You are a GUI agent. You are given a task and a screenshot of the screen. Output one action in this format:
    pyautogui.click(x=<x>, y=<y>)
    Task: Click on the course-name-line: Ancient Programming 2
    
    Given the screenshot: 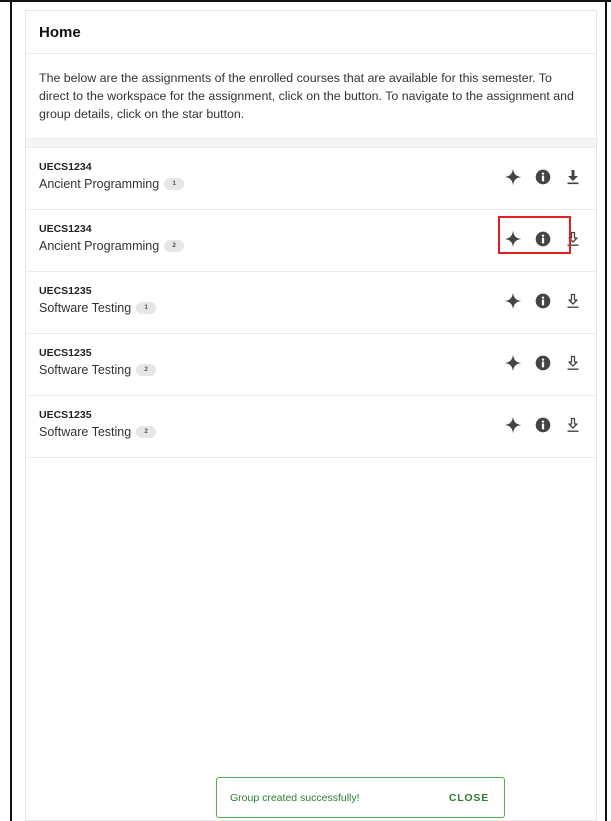 What is the action you would take?
    pyautogui.click(x=112, y=246)
    